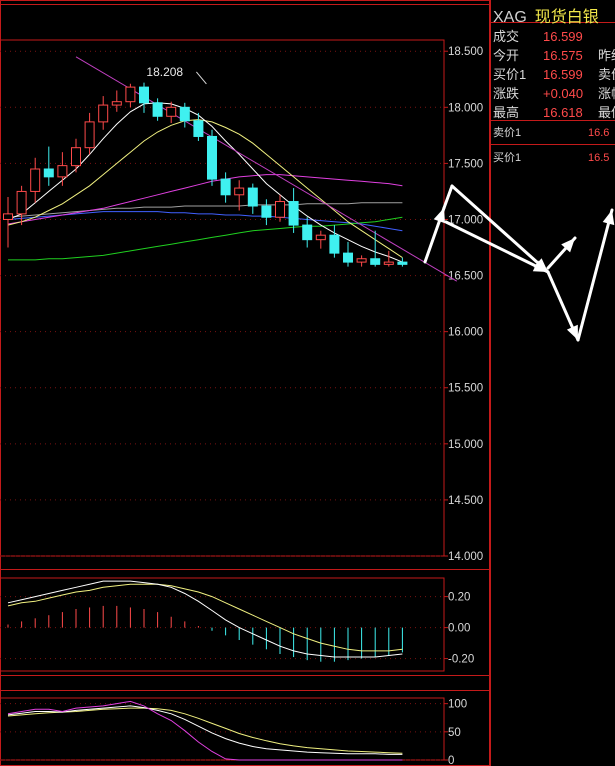  I want to click on macd-dif-line, so click(205, 619).